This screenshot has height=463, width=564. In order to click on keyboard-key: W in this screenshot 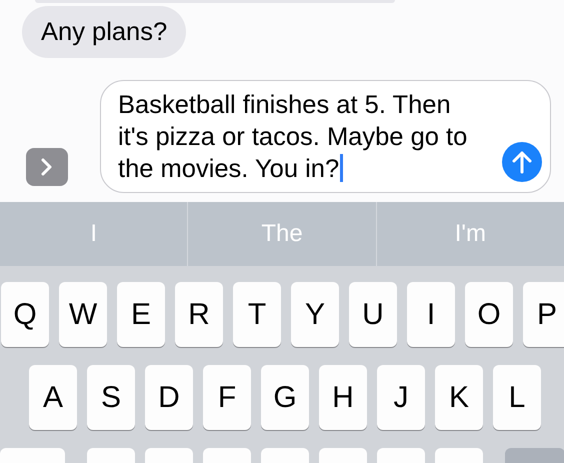, I will do `click(83, 314)`.